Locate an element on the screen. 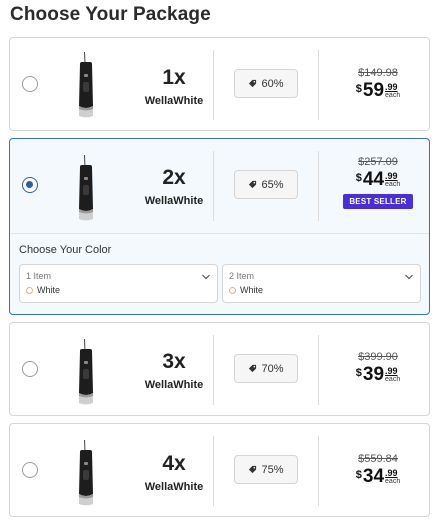 This screenshot has width=445, height=531. discount-badge: 75% is located at coordinates (266, 469).